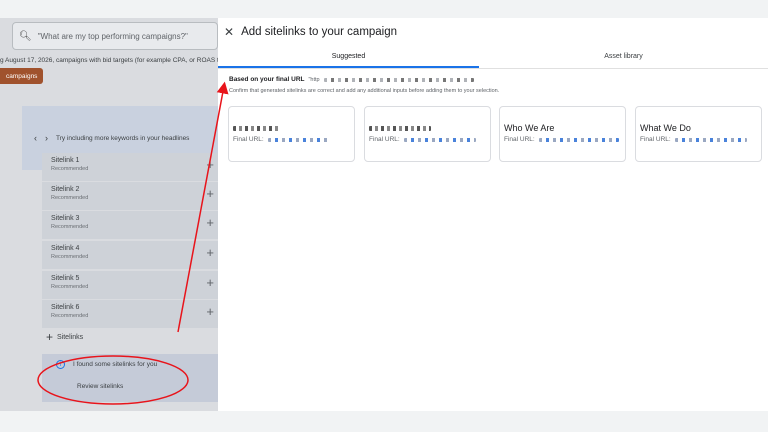 This screenshot has width=768, height=432. Describe the element at coordinates (112, 36) in the screenshot. I see `search-placeholder: "What are my top performing campaigns?"` at that location.